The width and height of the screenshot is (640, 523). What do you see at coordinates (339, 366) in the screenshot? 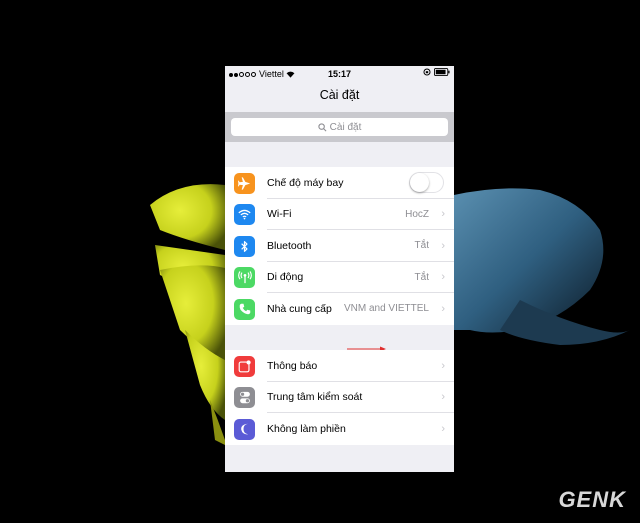
I see `settings-row-notifications: Thông báo ›` at bounding box center [339, 366].